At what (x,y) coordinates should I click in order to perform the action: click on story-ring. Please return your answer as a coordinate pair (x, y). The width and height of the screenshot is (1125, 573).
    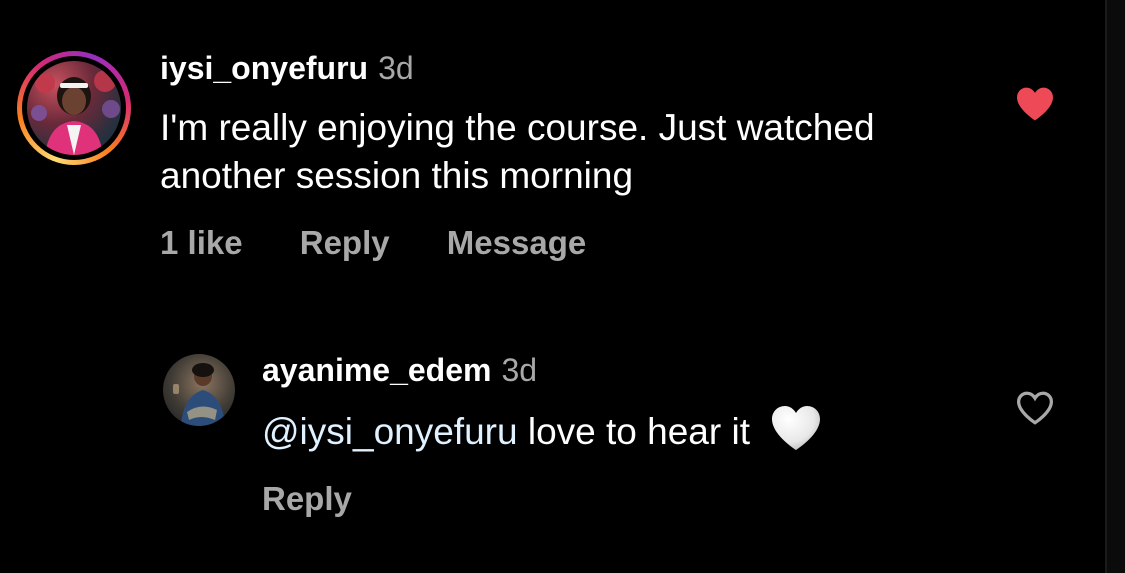
    Looking at the image, I should click on (74, 108).